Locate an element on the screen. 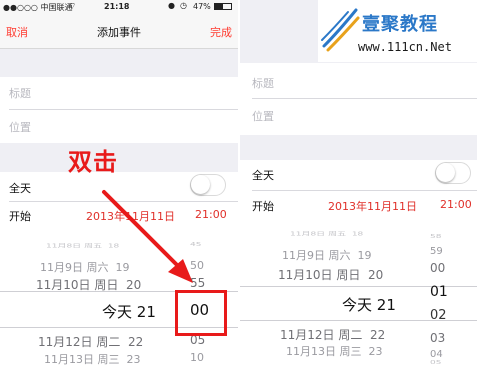 The width and height of the screenshot is (477, 367). picker-row: 11月13日 周三 23 is located at coordinates (334, 351).